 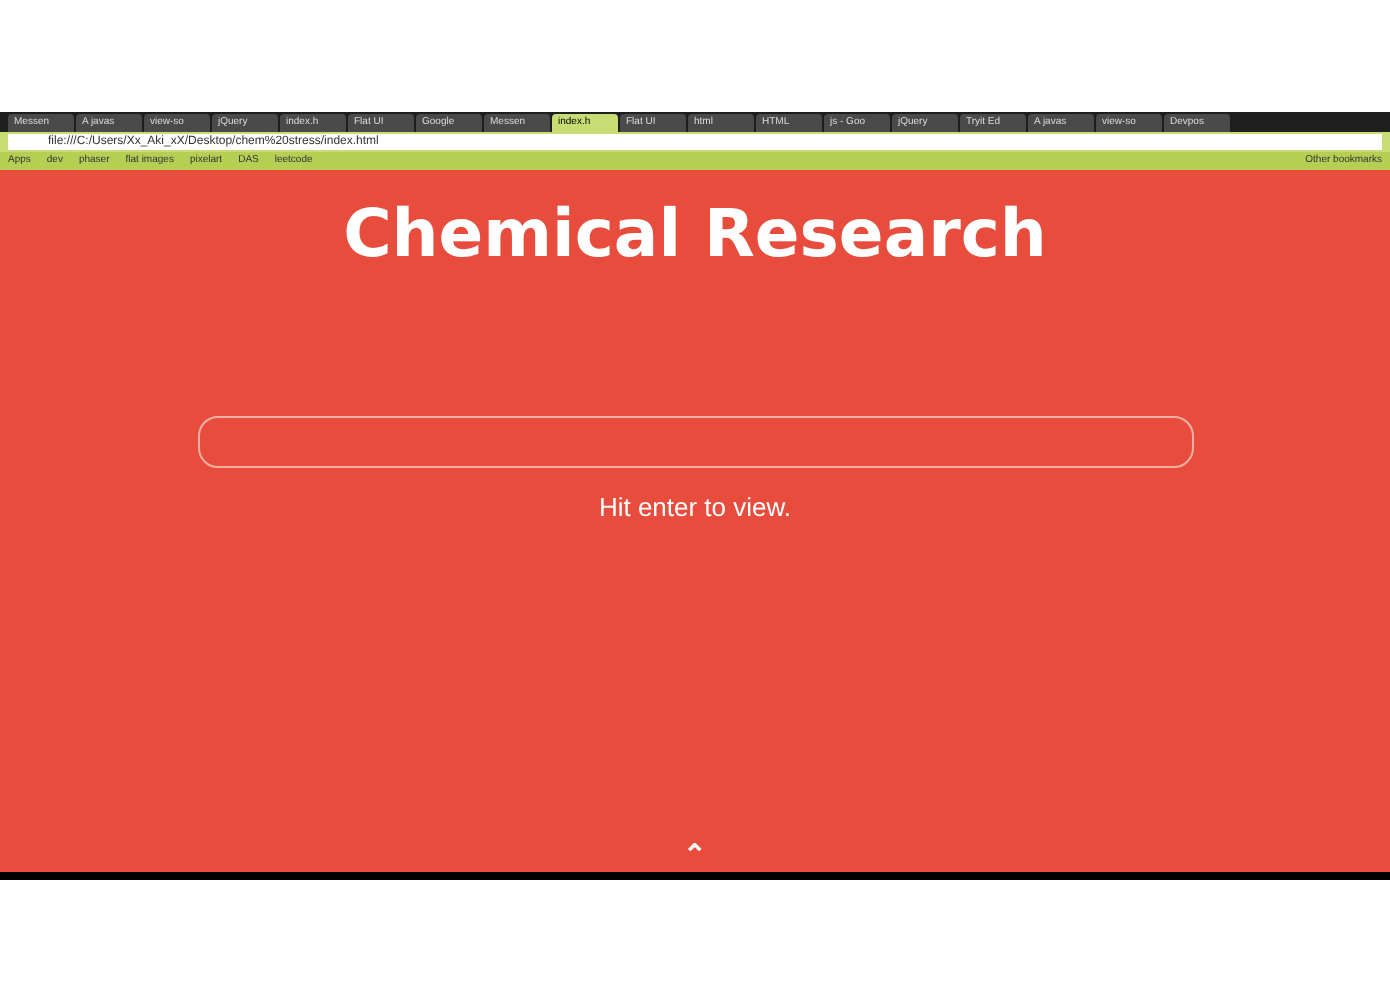 What do you see at coordinates (695, 854) in the screenshot?
I see `scroll-up-button: ⌃` at bounding box center [695, 854].